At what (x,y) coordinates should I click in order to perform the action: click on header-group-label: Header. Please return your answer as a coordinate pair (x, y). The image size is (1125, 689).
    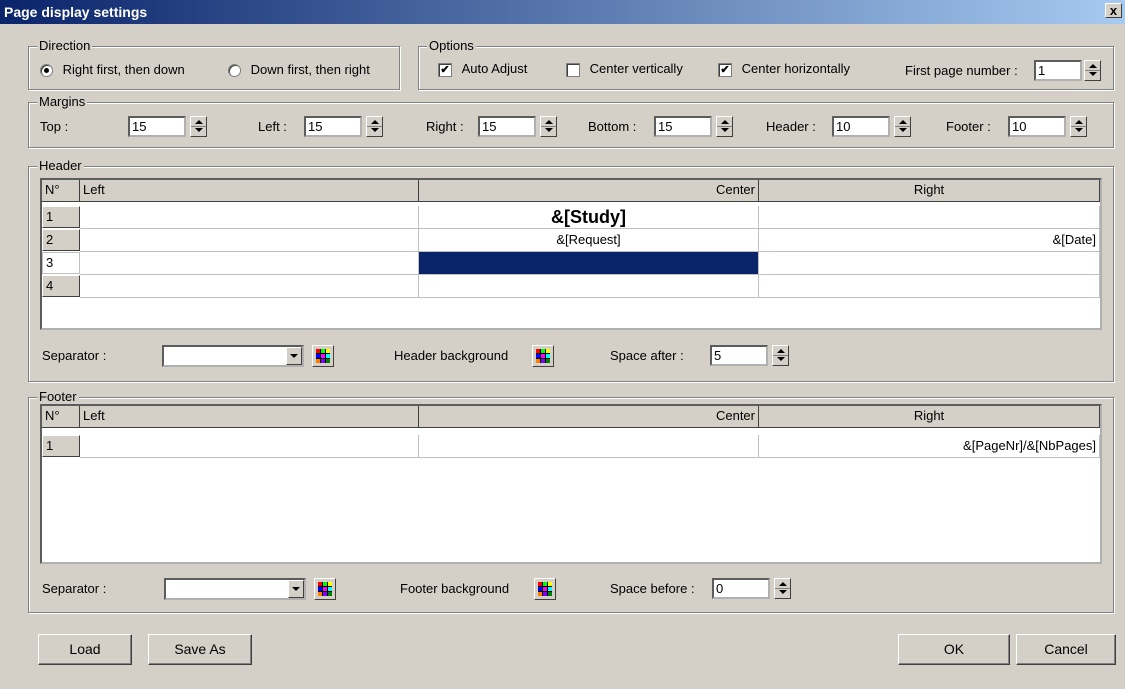
    Looking at the image, I should click on (60, 165).